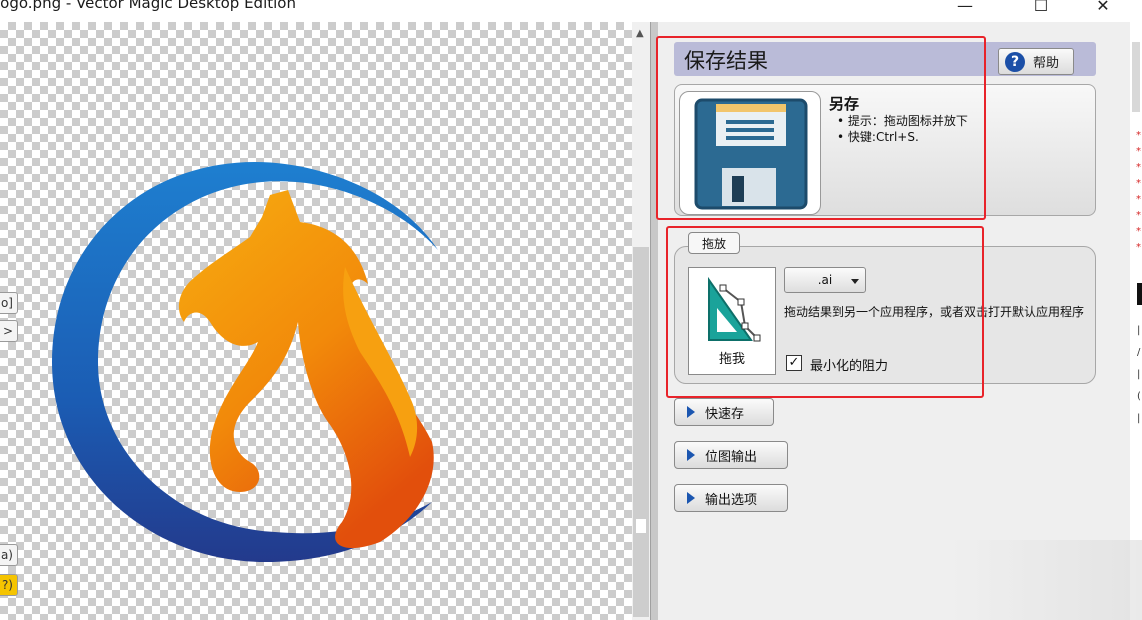 The height and width of the screenshot is (620, 1142). What do you see at coordinates (1041, 9) in the screenshot?
I see `maximize-icon: ☐` at bounding box center [1041, 9].